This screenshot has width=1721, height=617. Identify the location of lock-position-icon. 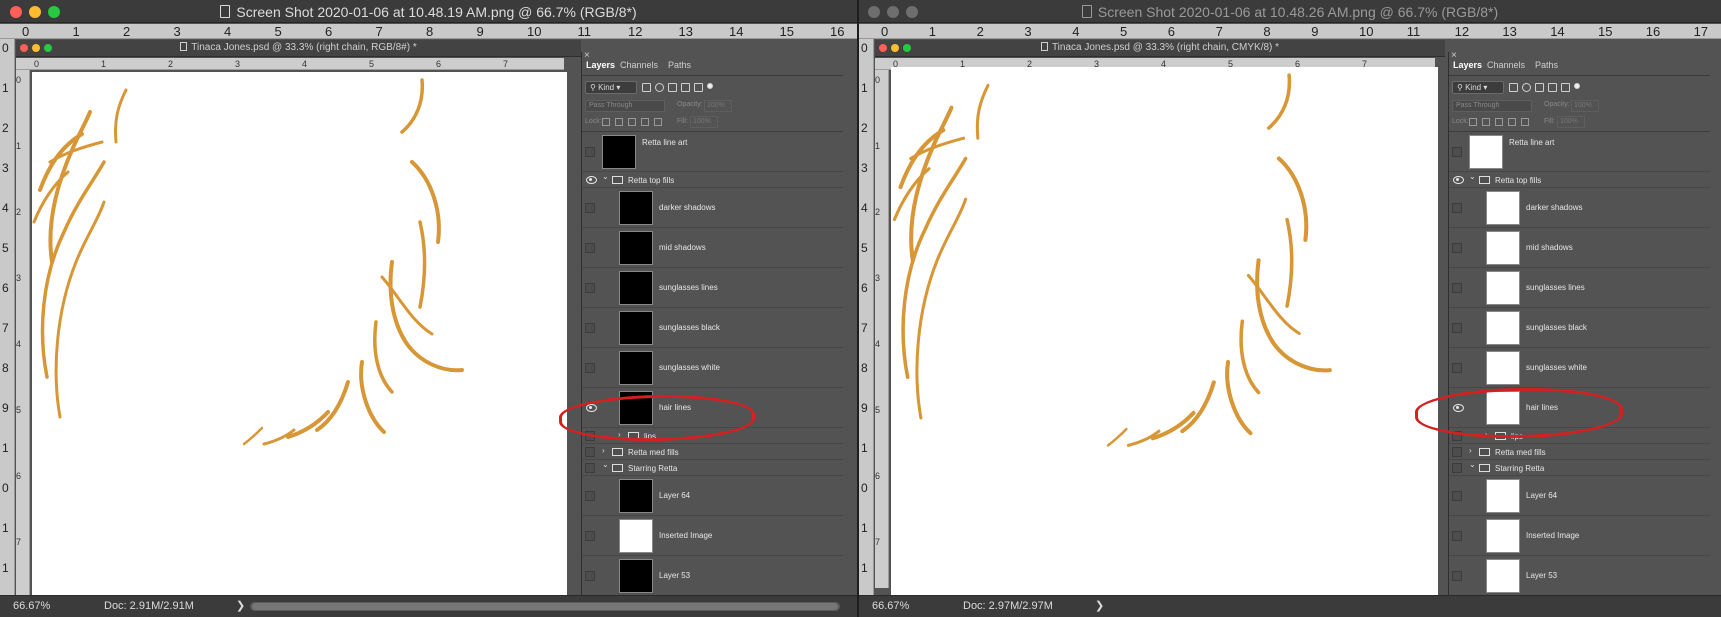
(1499, 122).